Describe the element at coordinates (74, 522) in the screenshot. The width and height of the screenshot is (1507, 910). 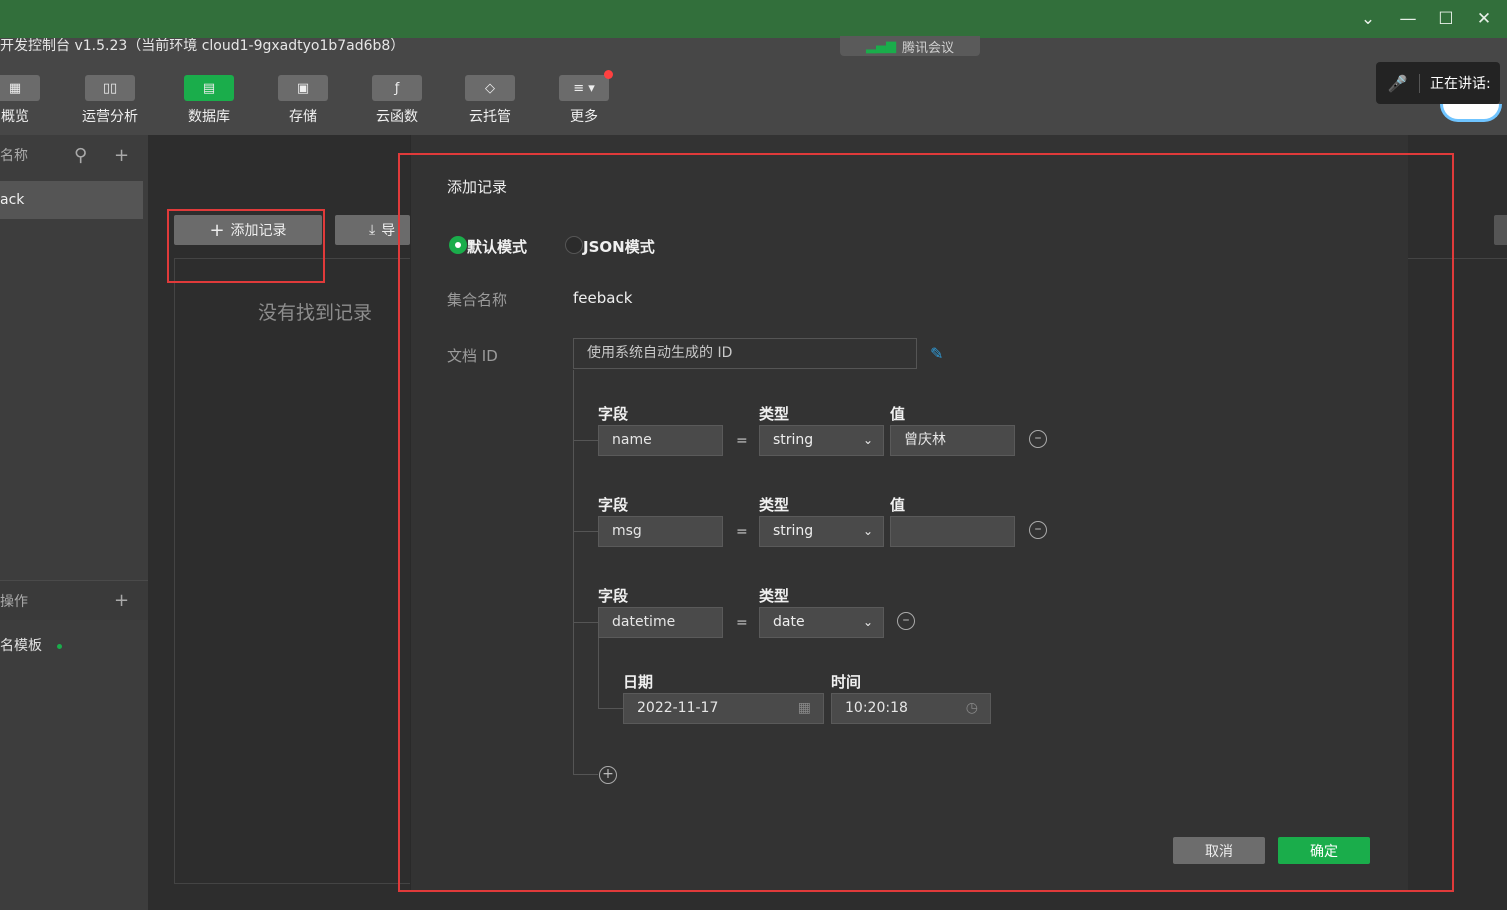
I see `collection-sidebar: 名称 ⚲ + 操作 +` at that location.